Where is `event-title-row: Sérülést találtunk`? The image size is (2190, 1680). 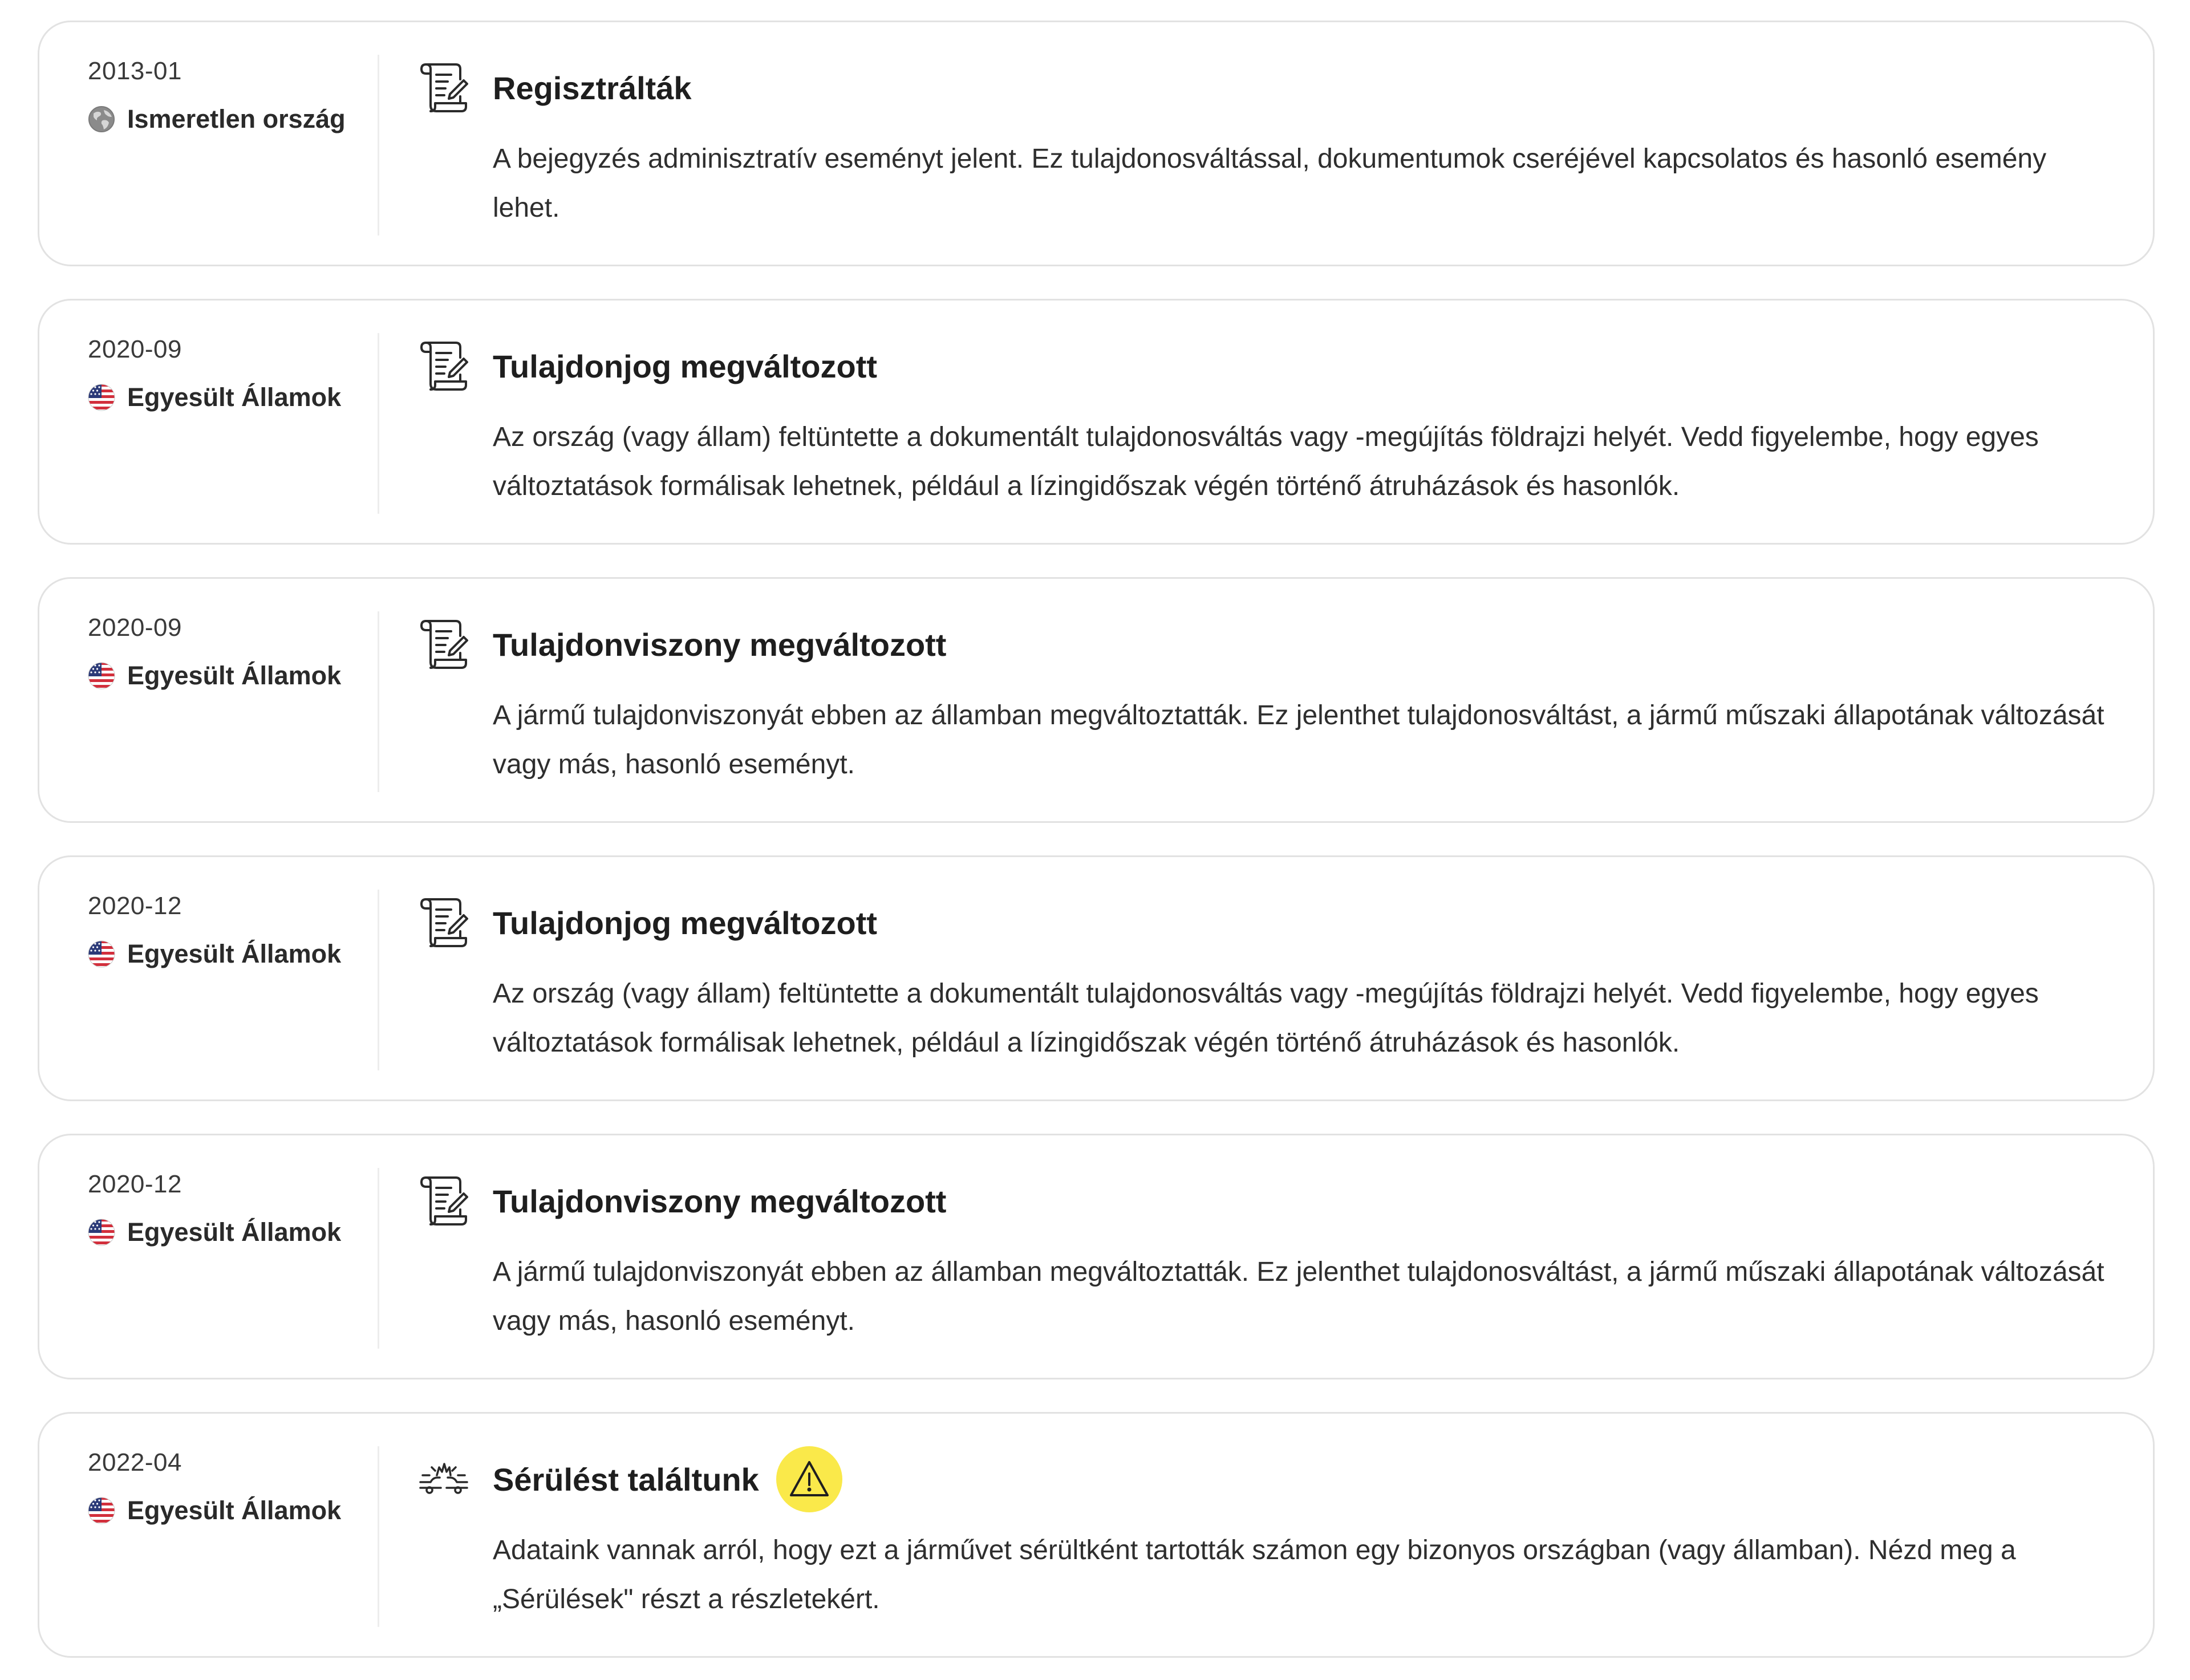 event-title-row: Sérülést találtunk is located at coordinates (667, 1479).